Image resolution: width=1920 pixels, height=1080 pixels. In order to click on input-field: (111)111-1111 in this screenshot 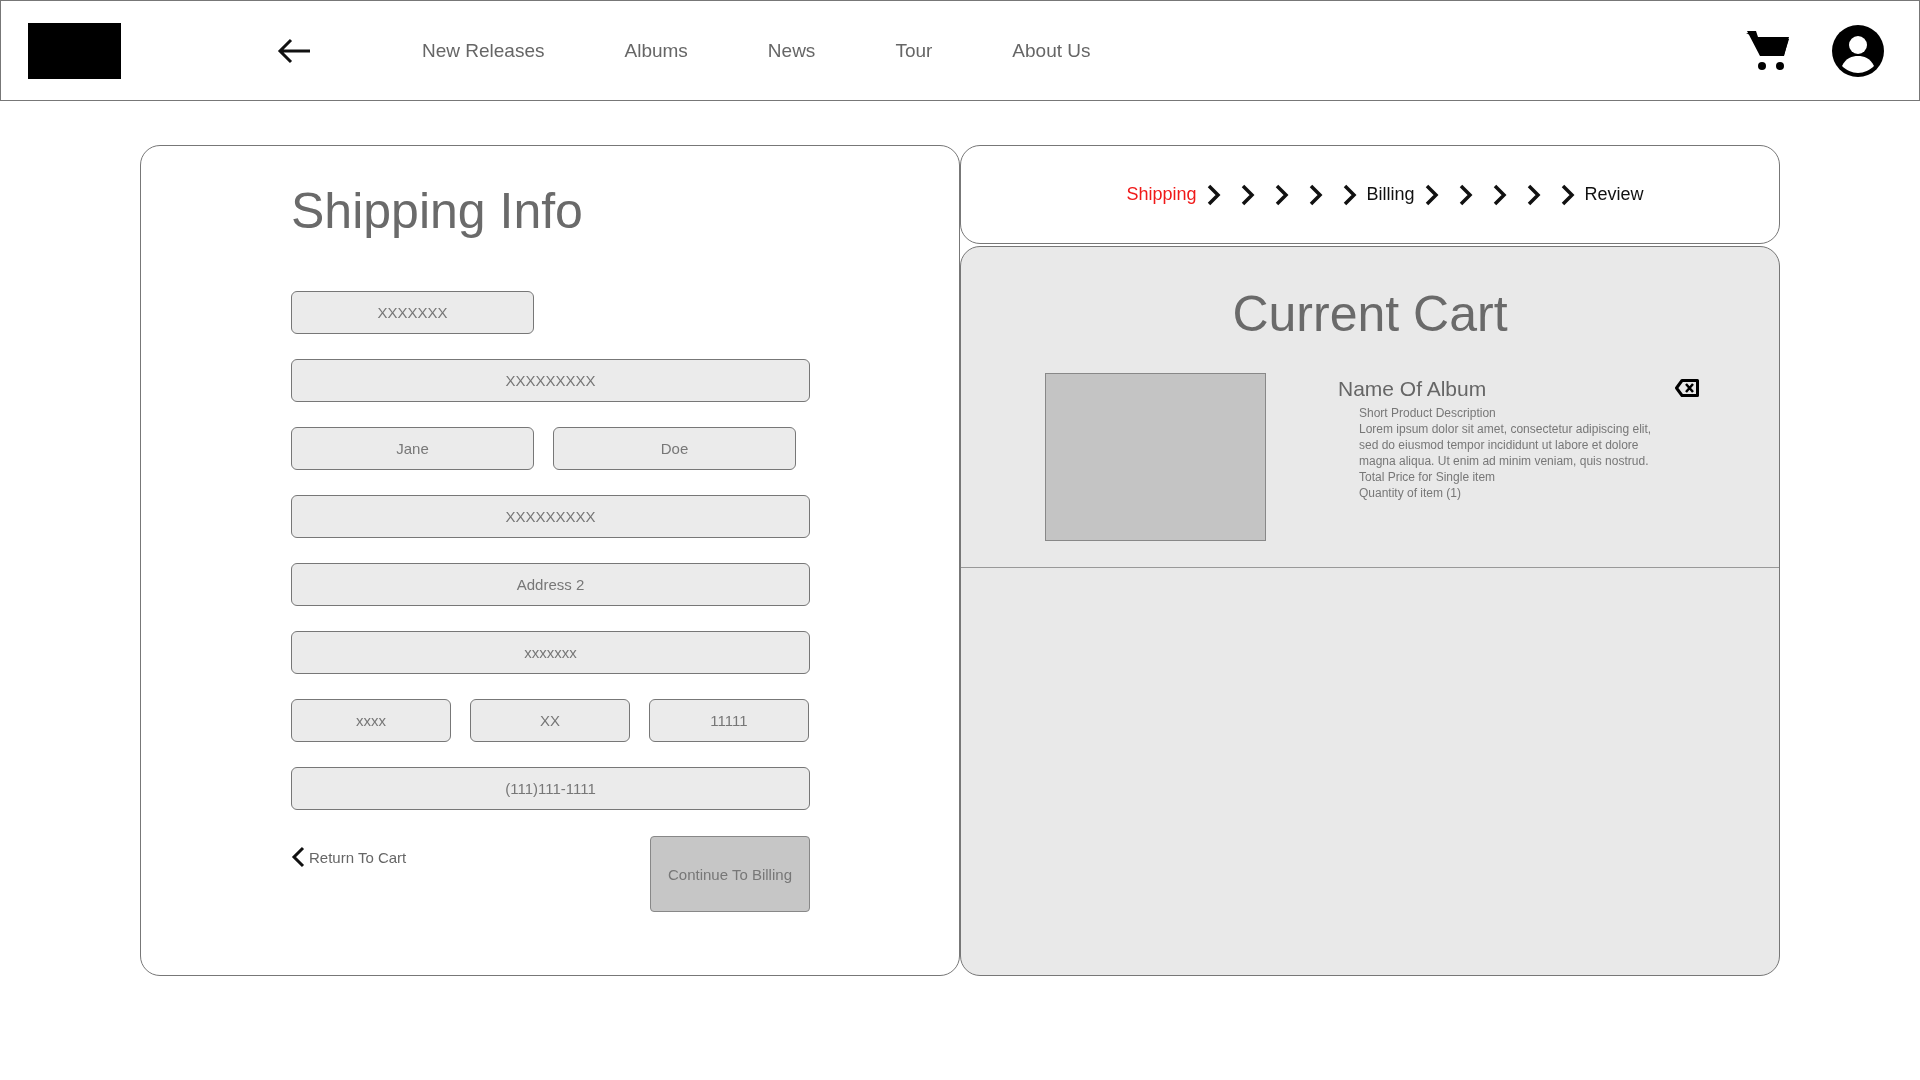, I will do `click(550, 788)`.